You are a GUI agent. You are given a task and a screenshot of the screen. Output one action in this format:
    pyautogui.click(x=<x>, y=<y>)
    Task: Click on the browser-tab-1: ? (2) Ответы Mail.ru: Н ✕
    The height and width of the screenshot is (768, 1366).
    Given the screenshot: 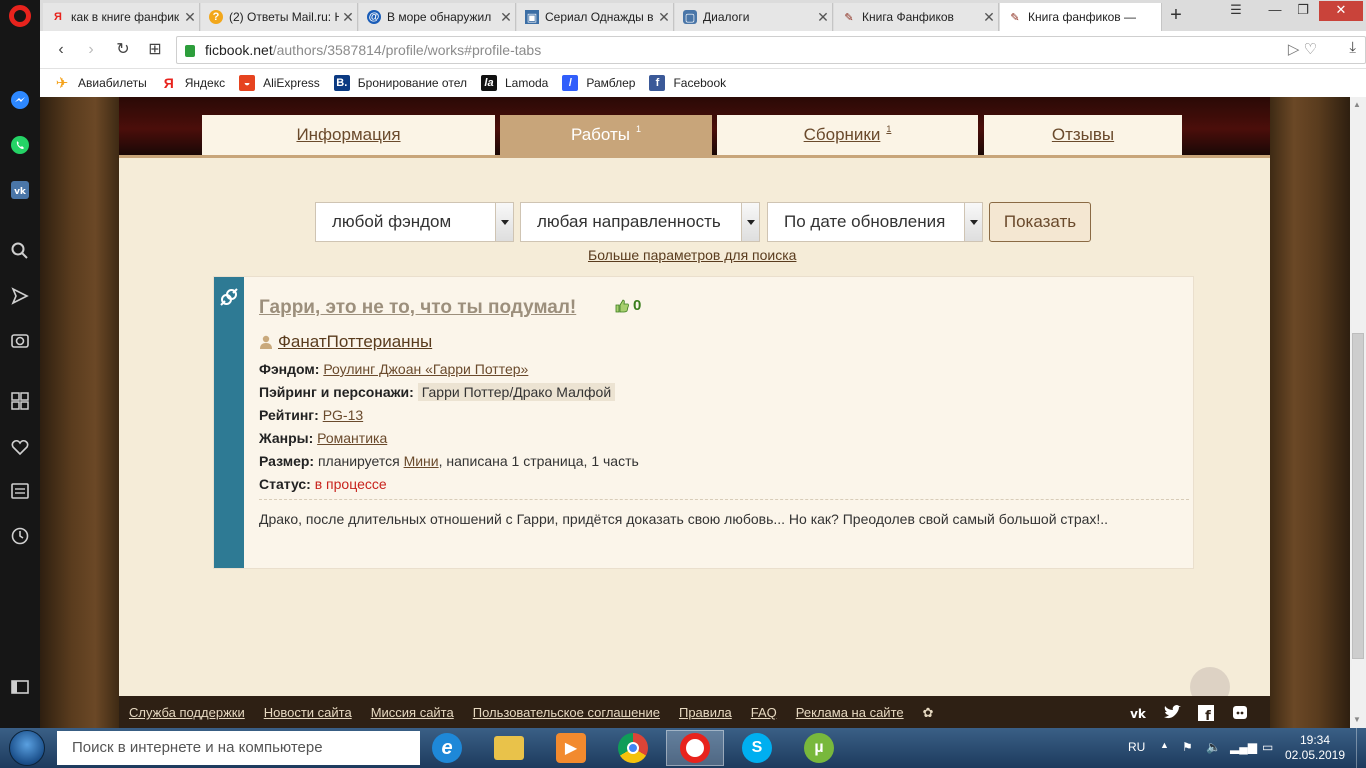 What is the action you would take?
    pyautogui.click(x=279, y=17)
    